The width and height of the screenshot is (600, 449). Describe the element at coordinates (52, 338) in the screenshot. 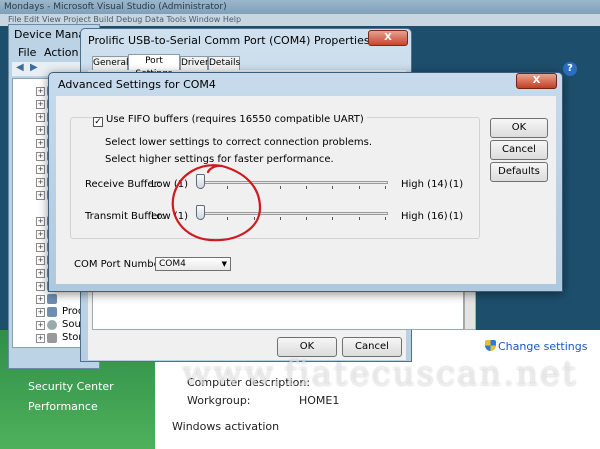

I see `storage-icon` at that location.